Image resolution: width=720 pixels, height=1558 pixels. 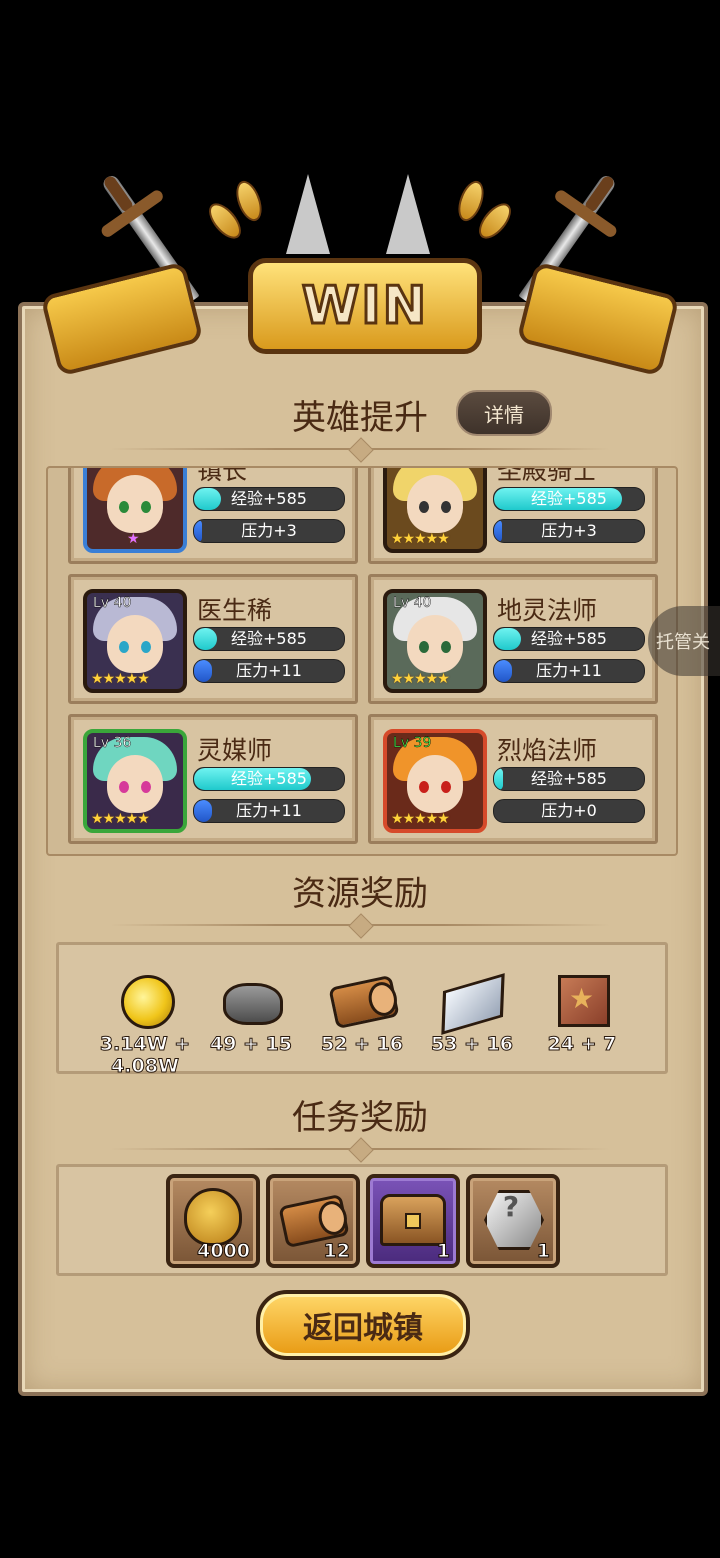 What do you see at coordinates (473, 1004) in the screenshot?
I see `iron-ingot-icon` at bounding box center [473, 1004].